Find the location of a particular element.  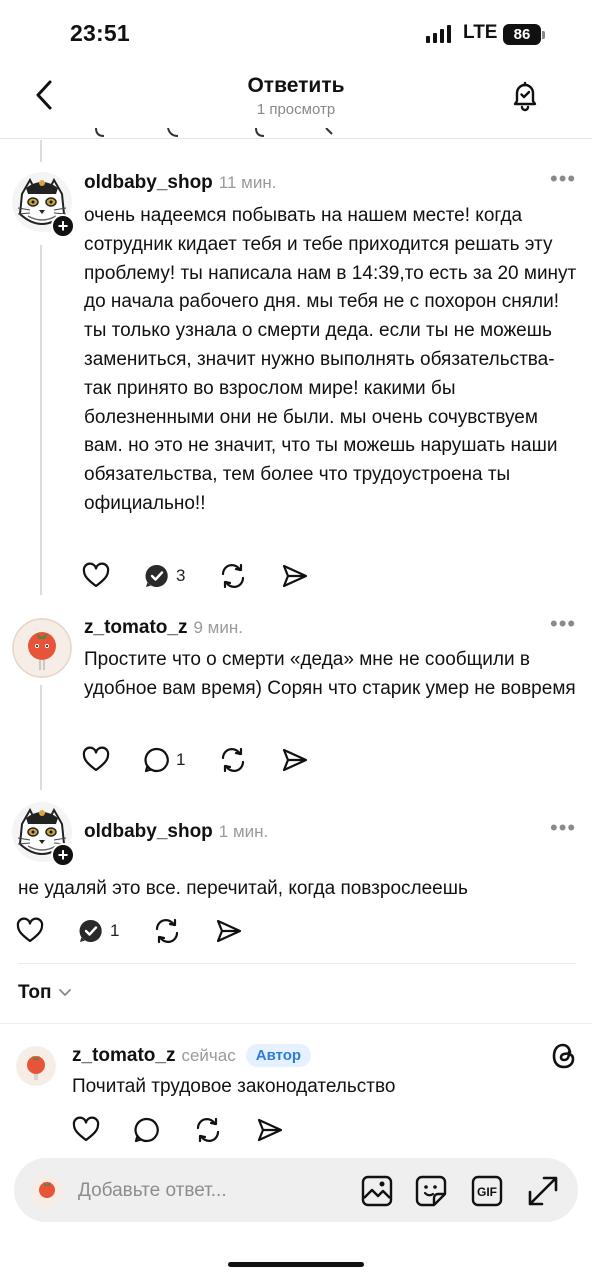

reply-header: z_tomato_z сейчас Автор is located at coordinates (192, 1055).